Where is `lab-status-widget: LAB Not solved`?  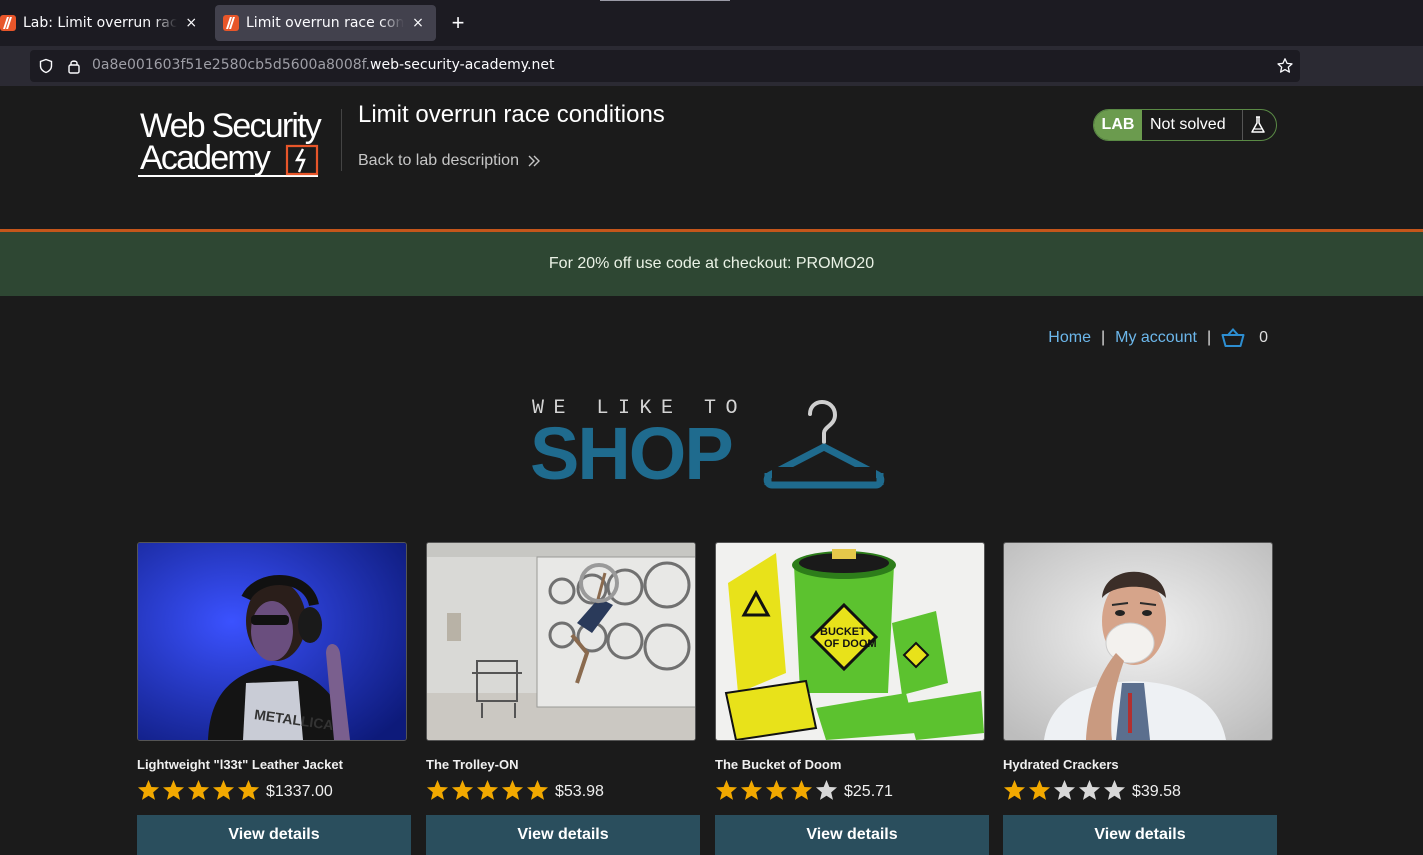
lab-status-widget: LAB Not solved is located at coordinates (1185, 125).